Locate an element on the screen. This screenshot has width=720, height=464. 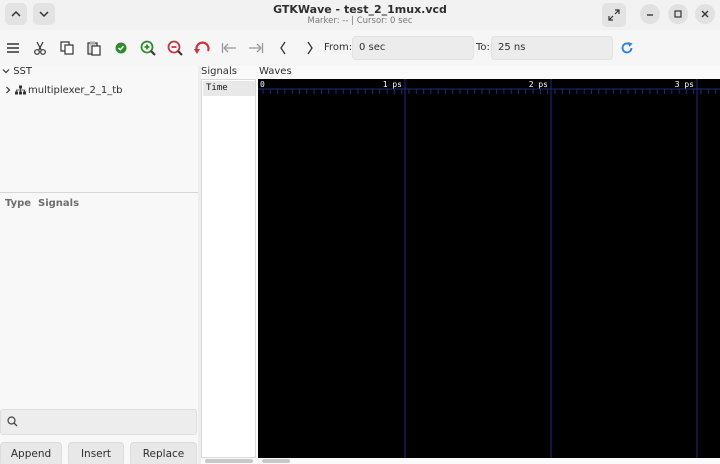
zoom-fit-icon is located at coordinates (121, 48).